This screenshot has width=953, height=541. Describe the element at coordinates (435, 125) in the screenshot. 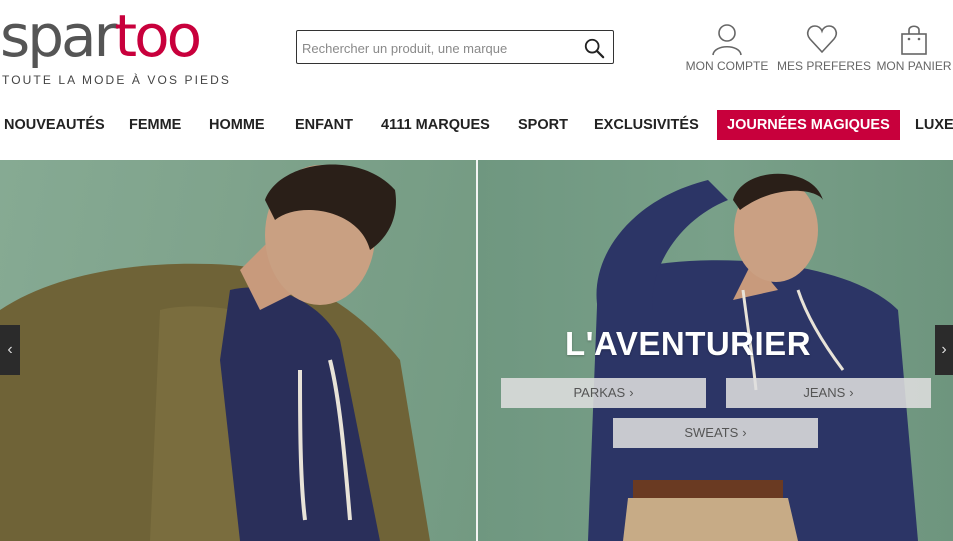

I see `nav-item-marques: 4111 MARQUES` at that location.